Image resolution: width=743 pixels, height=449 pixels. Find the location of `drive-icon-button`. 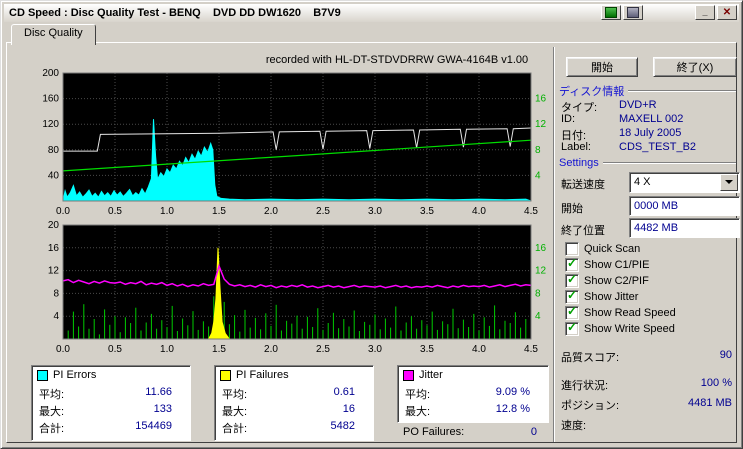

drive-icon-button is located at coordinates (633, 12).